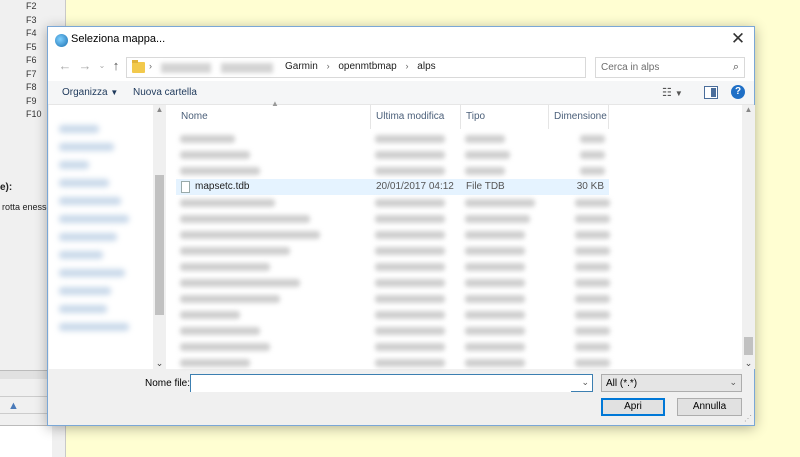  Describe the element at coordinates (26, 441) in the screenshot. I see `background-panel` at that location.